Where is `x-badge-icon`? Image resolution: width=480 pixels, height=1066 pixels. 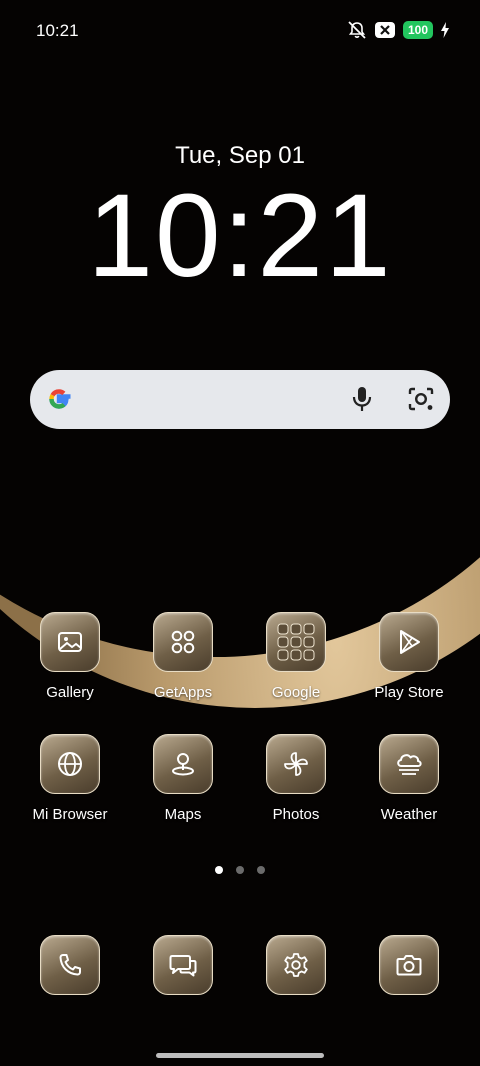
x-badge-icon is located at coordinates (384, 30).